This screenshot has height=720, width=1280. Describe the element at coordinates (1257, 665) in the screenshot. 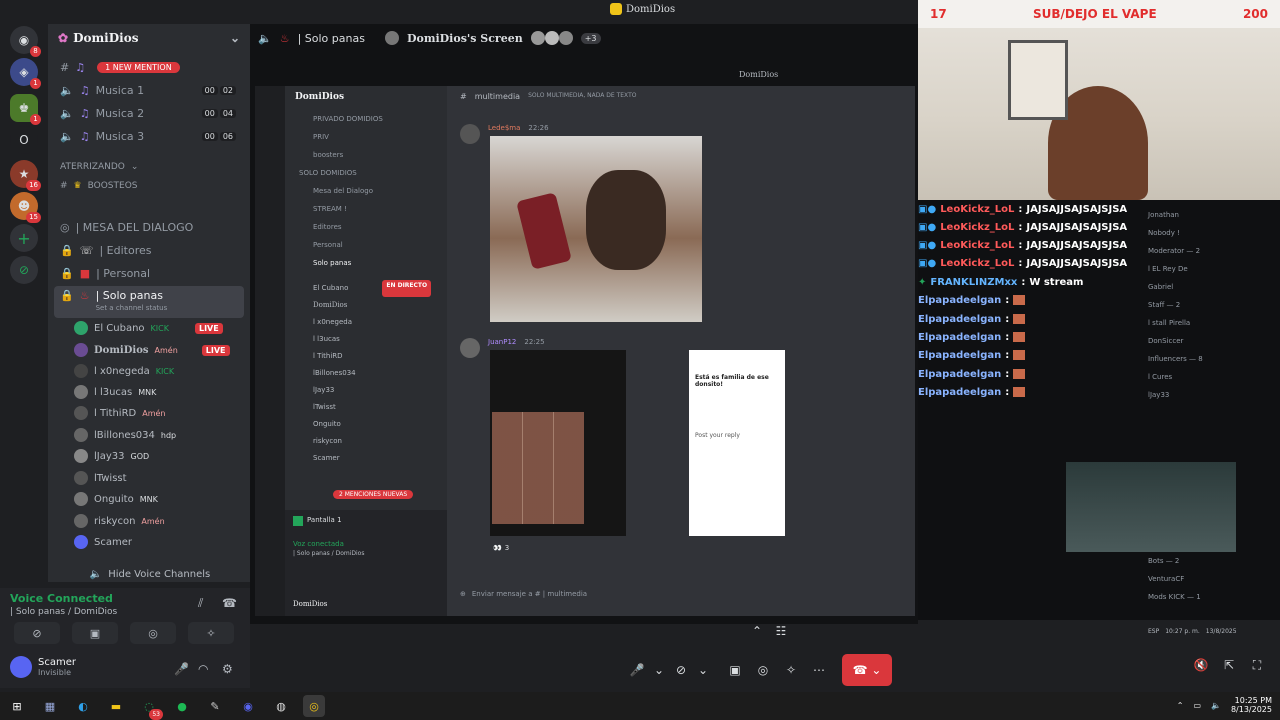

I see `fullscreen-icon: ⛶` at that location.